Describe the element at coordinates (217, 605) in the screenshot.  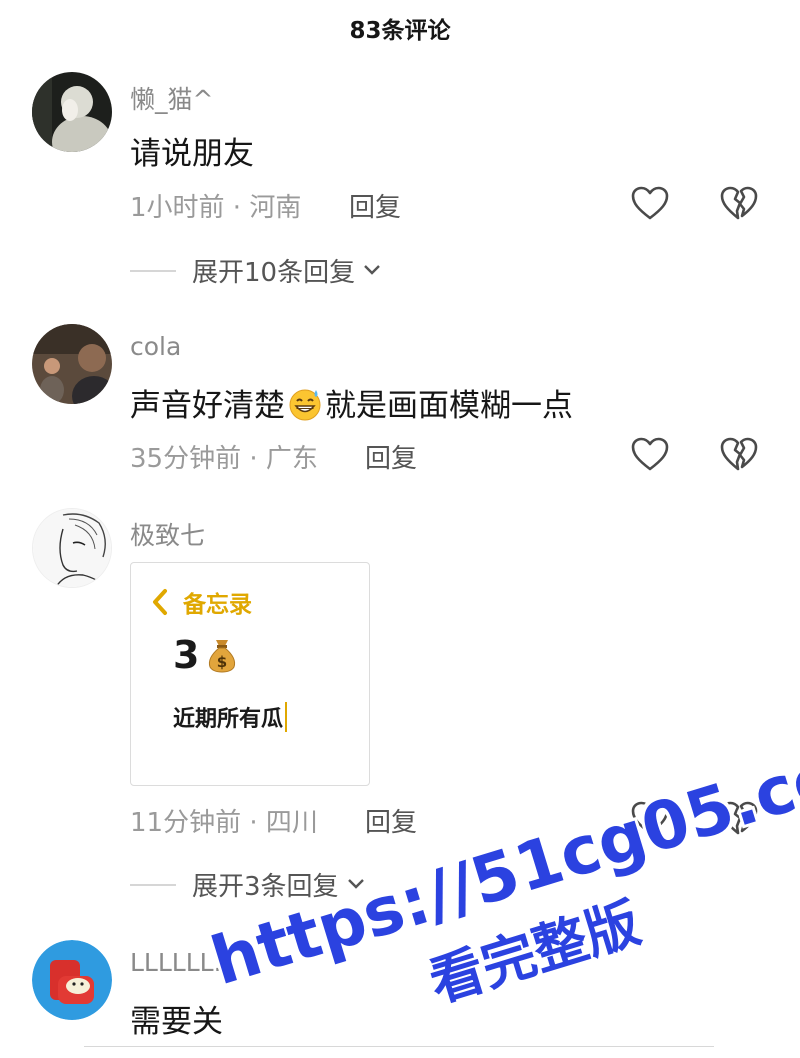
I see `memo-back-label: 备忘录` at that location.